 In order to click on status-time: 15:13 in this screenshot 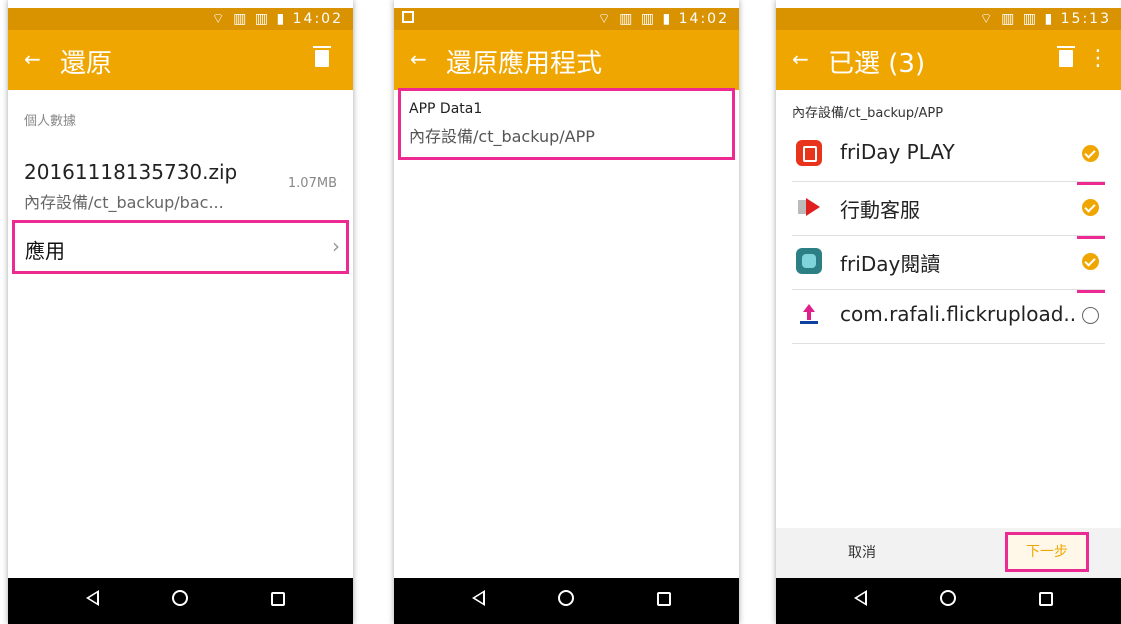, I will do `click(1085, 19)`.